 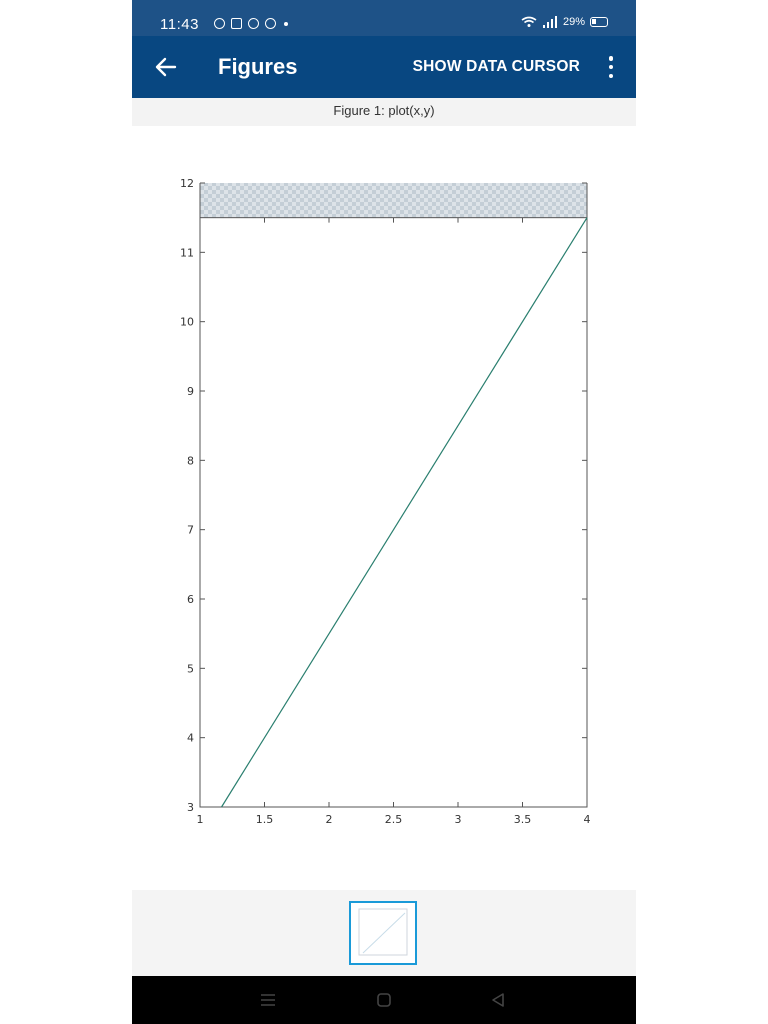 I want to click on y-tick-label: 7, so click(x=190, y=530).